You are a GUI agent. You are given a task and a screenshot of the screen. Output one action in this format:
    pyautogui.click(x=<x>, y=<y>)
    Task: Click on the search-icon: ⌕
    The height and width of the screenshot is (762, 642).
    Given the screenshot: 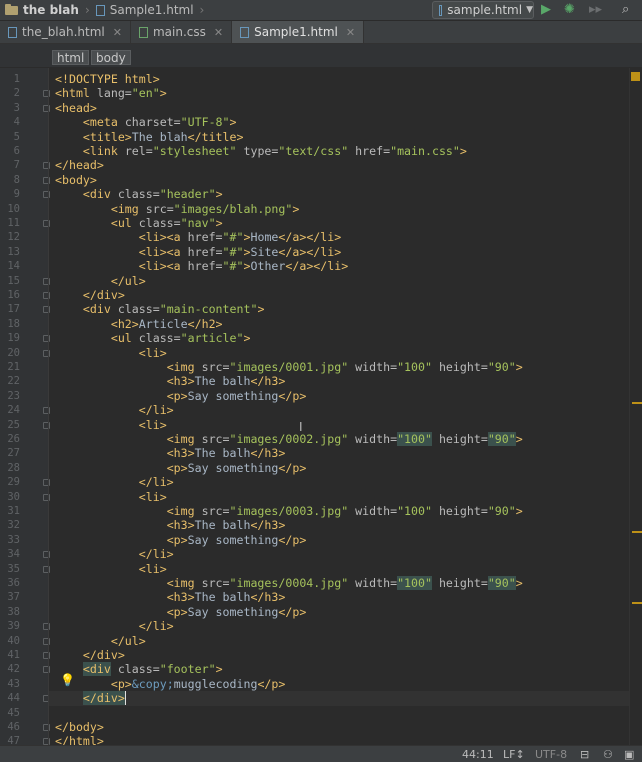 What is the action you would take?
    pyautogui.click(x=625, y=9)
    